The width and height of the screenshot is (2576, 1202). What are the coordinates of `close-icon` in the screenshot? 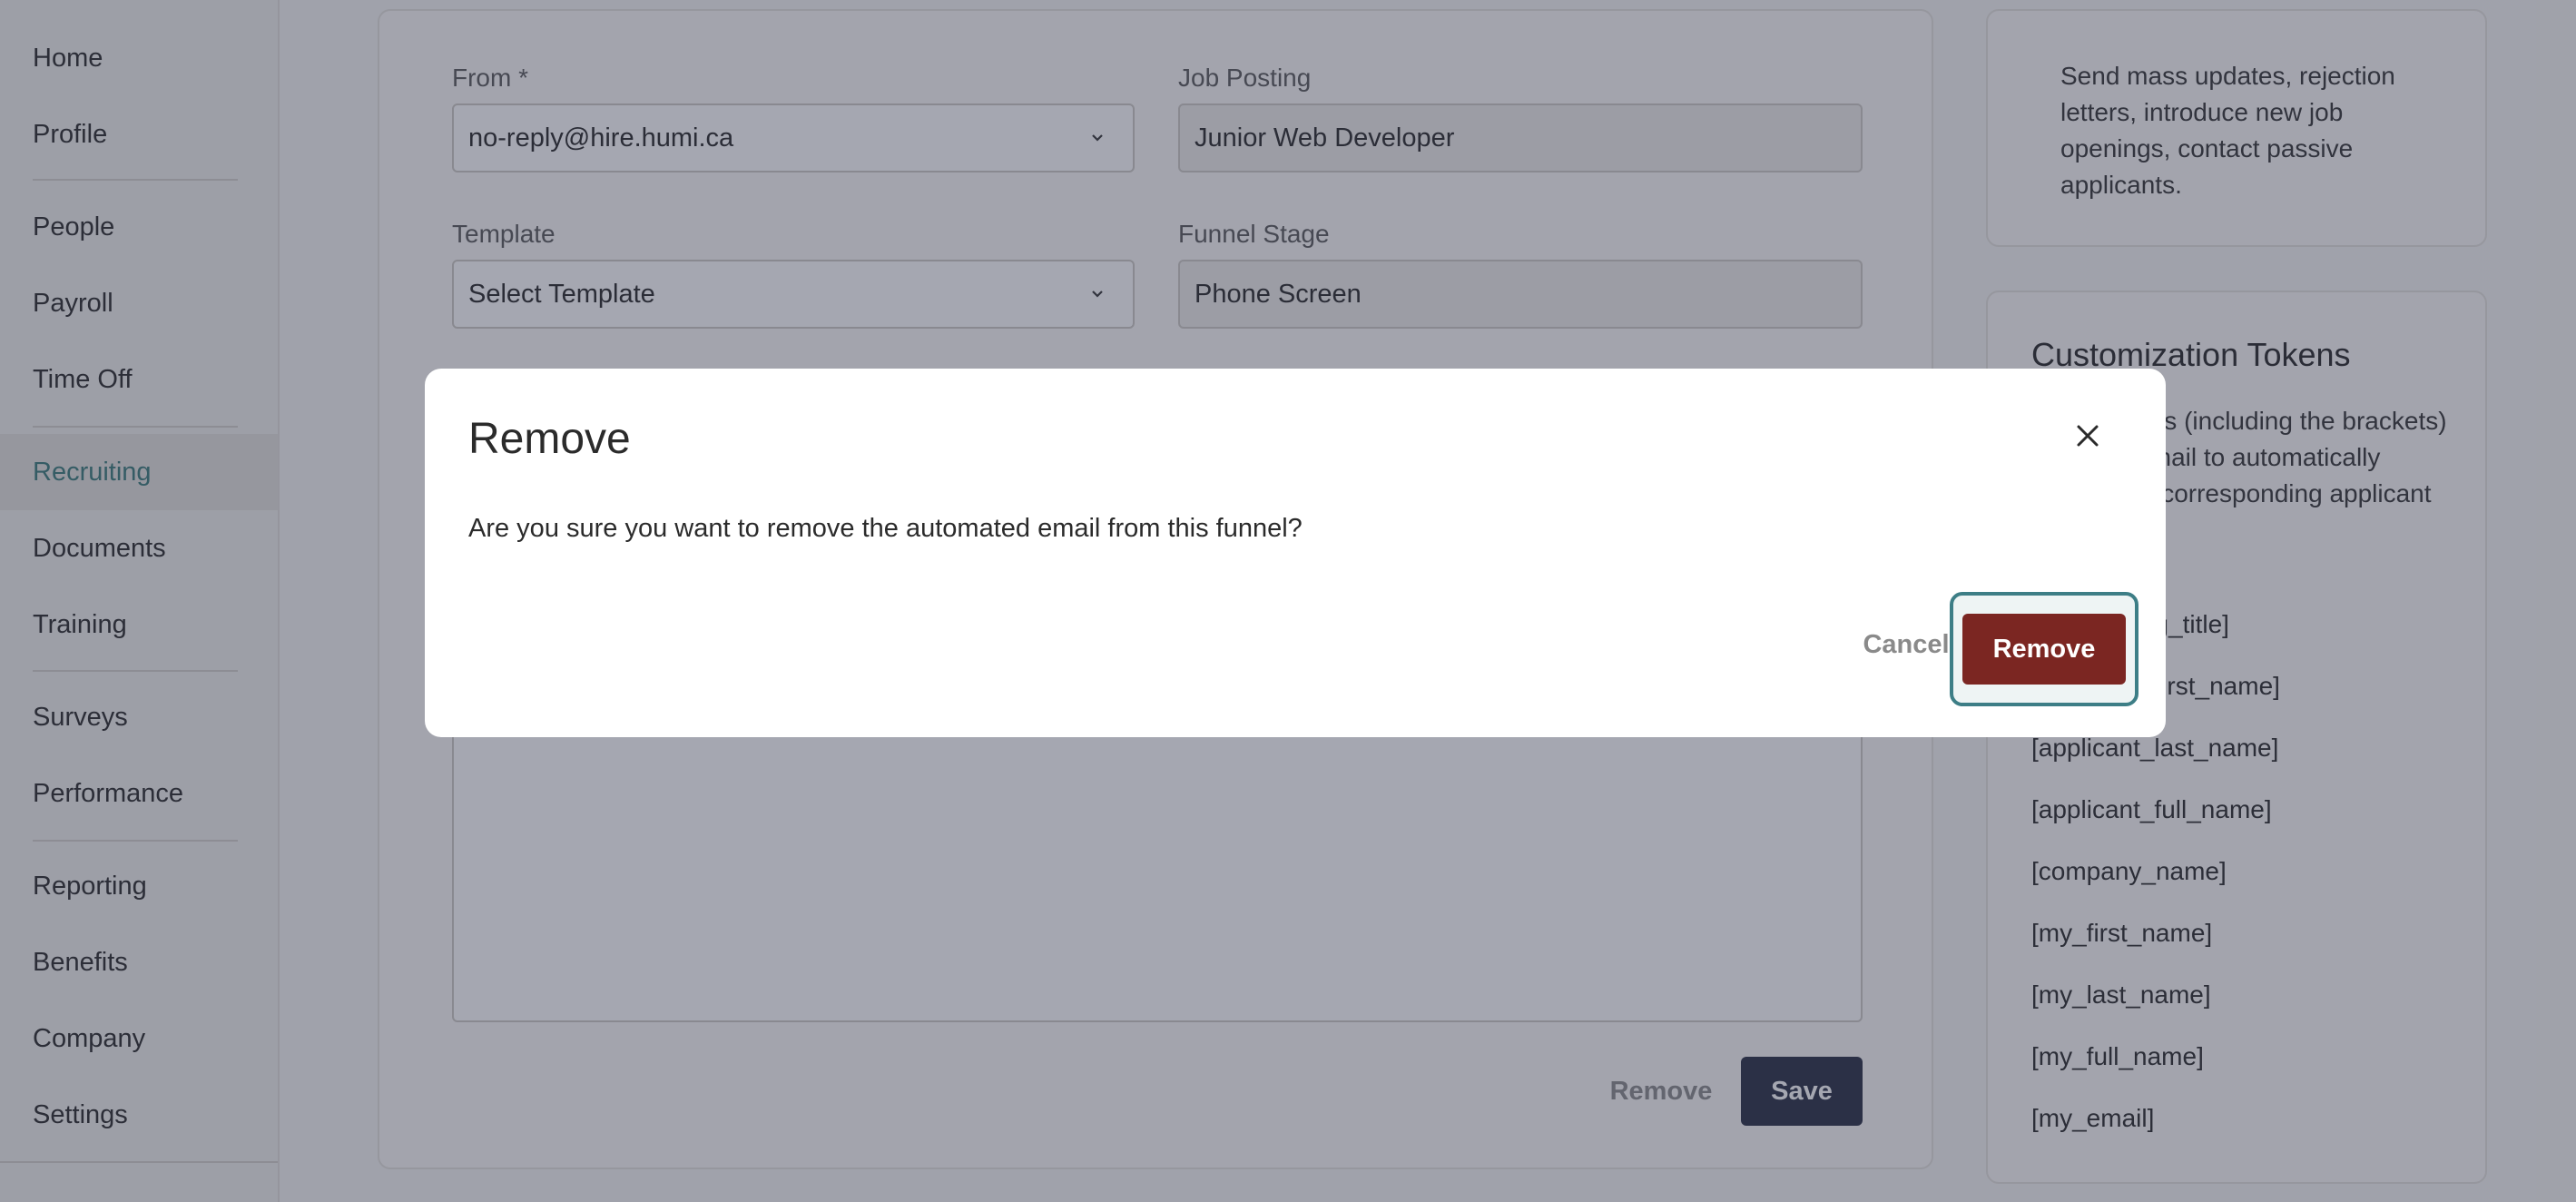 It's located at (2088, 436).